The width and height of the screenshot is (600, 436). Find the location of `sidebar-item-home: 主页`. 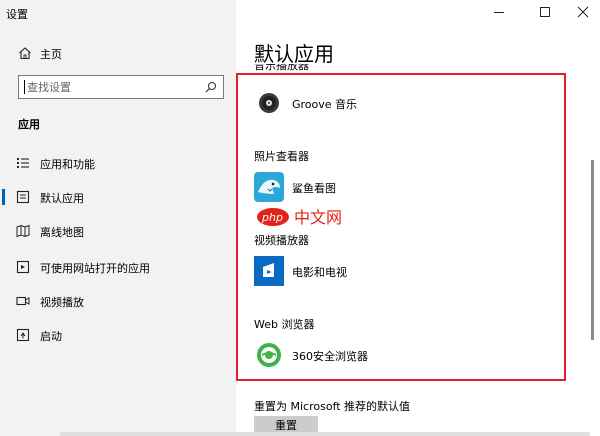

sidebar-item-home: 主页 is located at coordinates (118, 53).